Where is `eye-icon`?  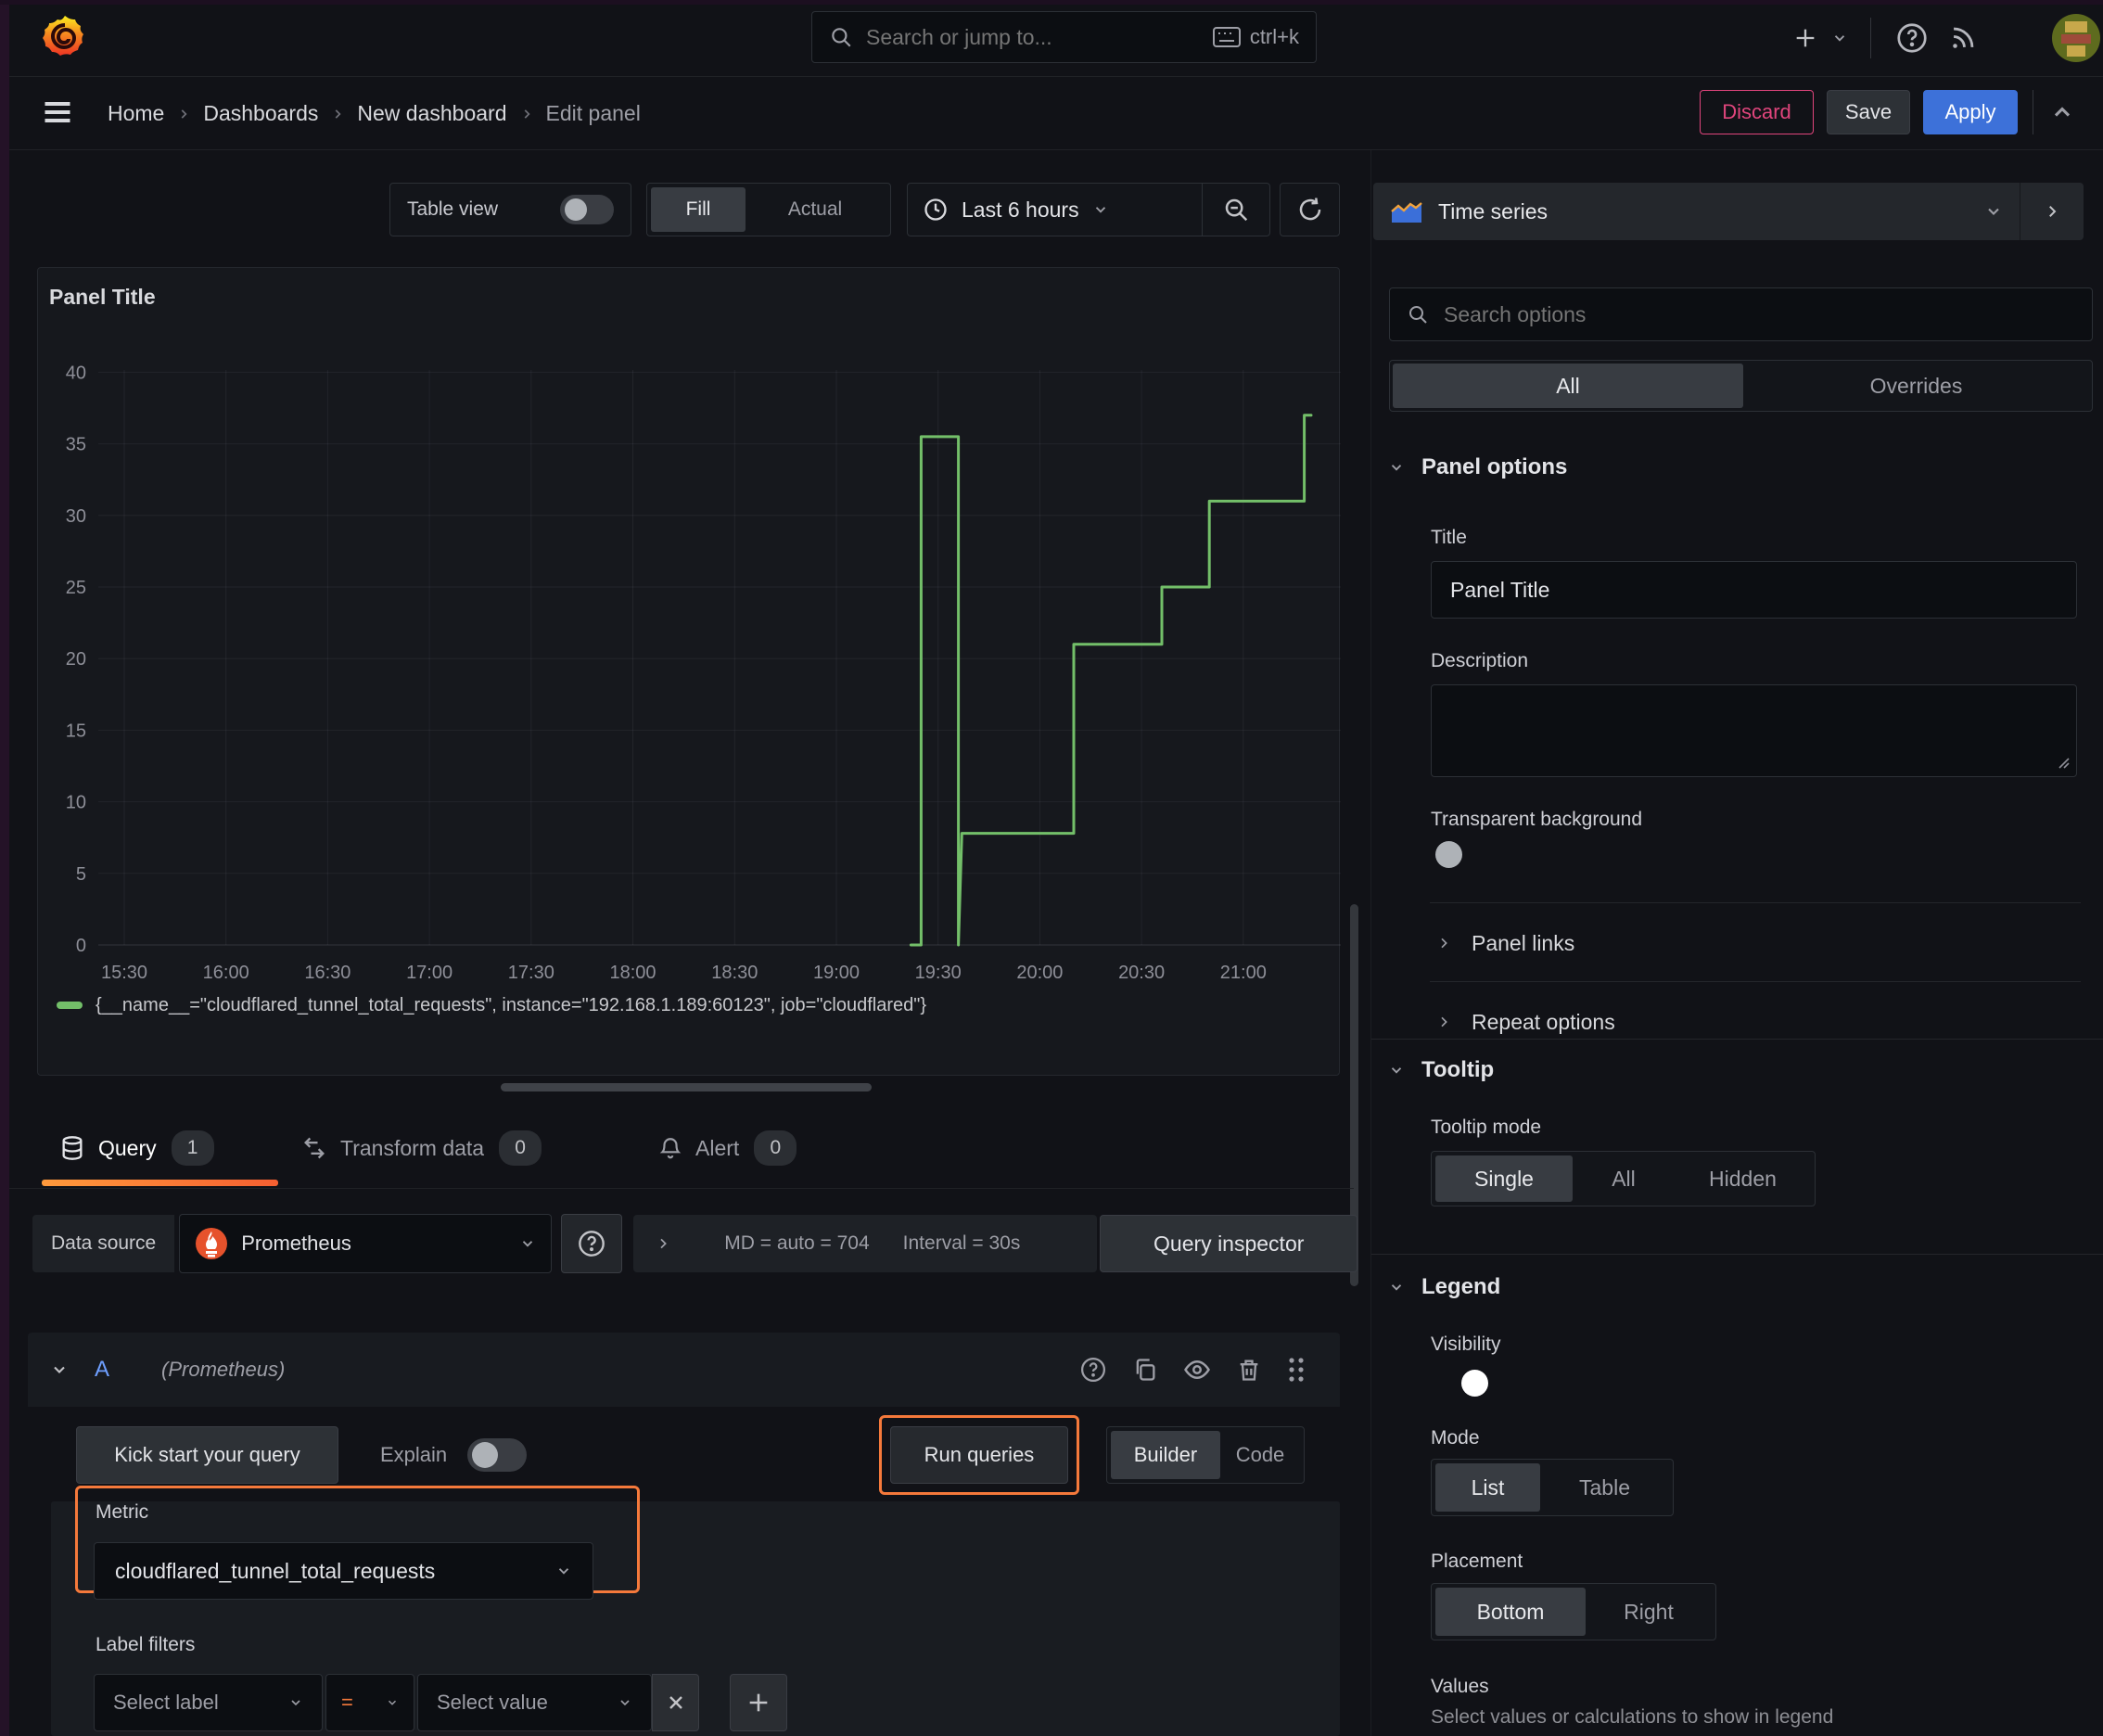 eye-icon is located at coordinates (1197, 1370).